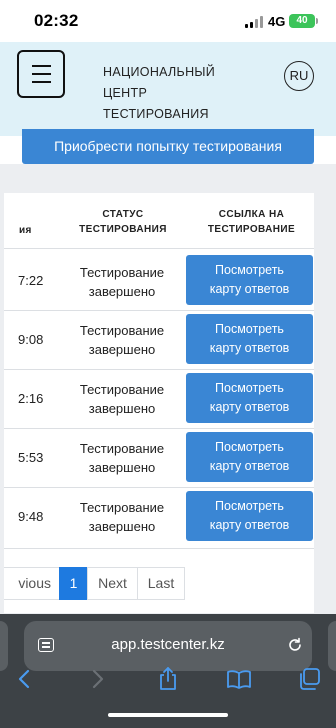  Describe the element at coordinates (168, 21) in the screenshot. I see `status-bar: 02:32 4G 40` at that location.